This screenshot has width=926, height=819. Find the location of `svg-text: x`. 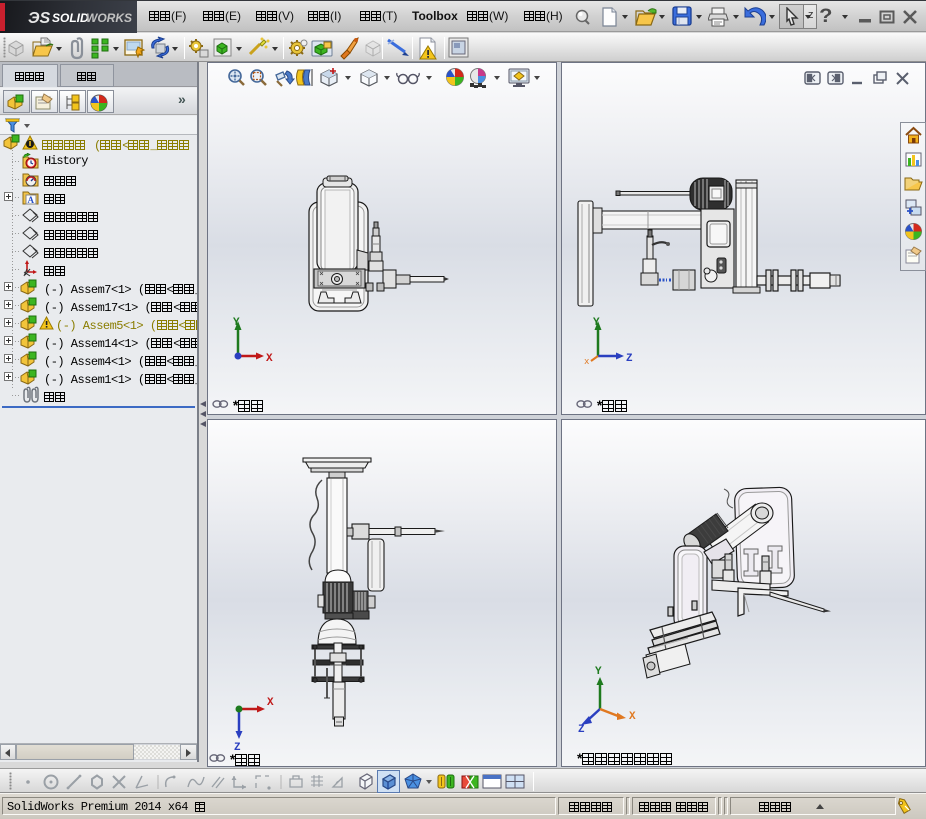

svg-text: x is located at coordinates (586, 362).